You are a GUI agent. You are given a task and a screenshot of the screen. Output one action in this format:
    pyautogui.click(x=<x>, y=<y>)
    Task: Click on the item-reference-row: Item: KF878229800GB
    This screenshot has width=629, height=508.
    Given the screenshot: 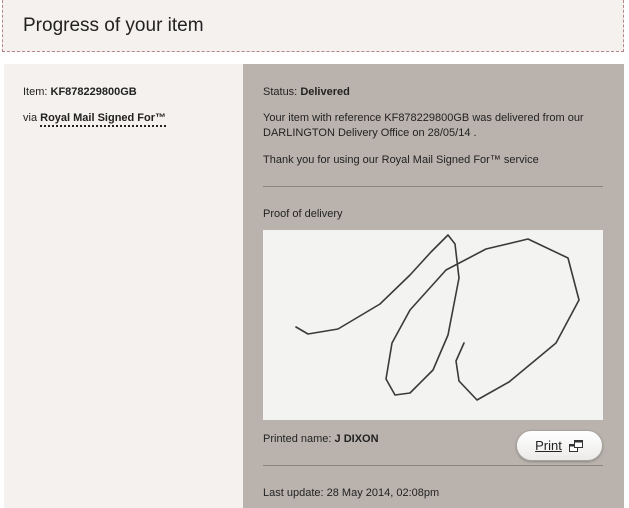 What is the action you would take?
    pyautogui.click(x=80, y=92)
    